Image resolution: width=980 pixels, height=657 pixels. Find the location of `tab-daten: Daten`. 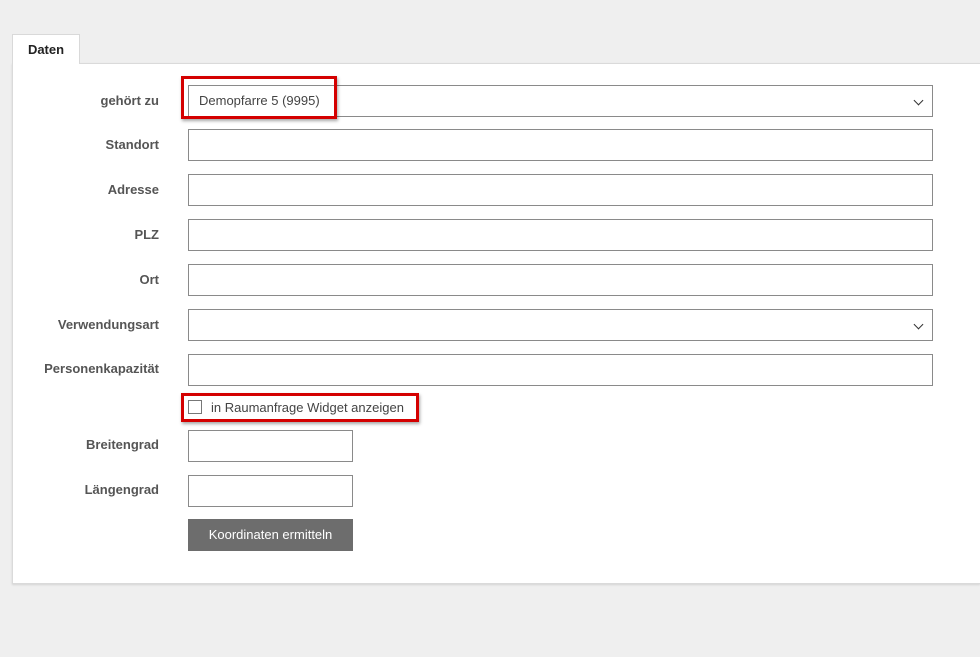

tab-daten: Daten is located at coordinates (46, 49).